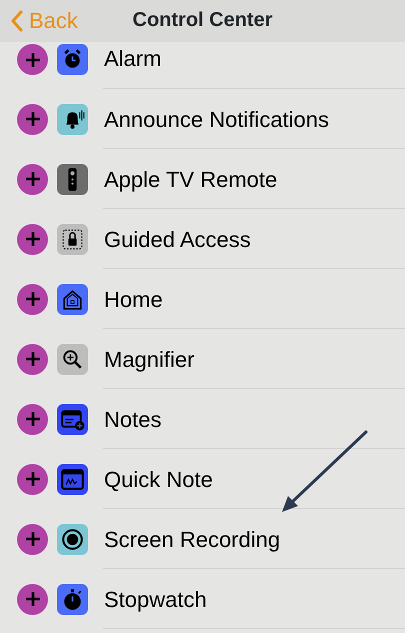 This screenshot has height=633, width=405. I want to click on lock-icon, so click(72, 239).